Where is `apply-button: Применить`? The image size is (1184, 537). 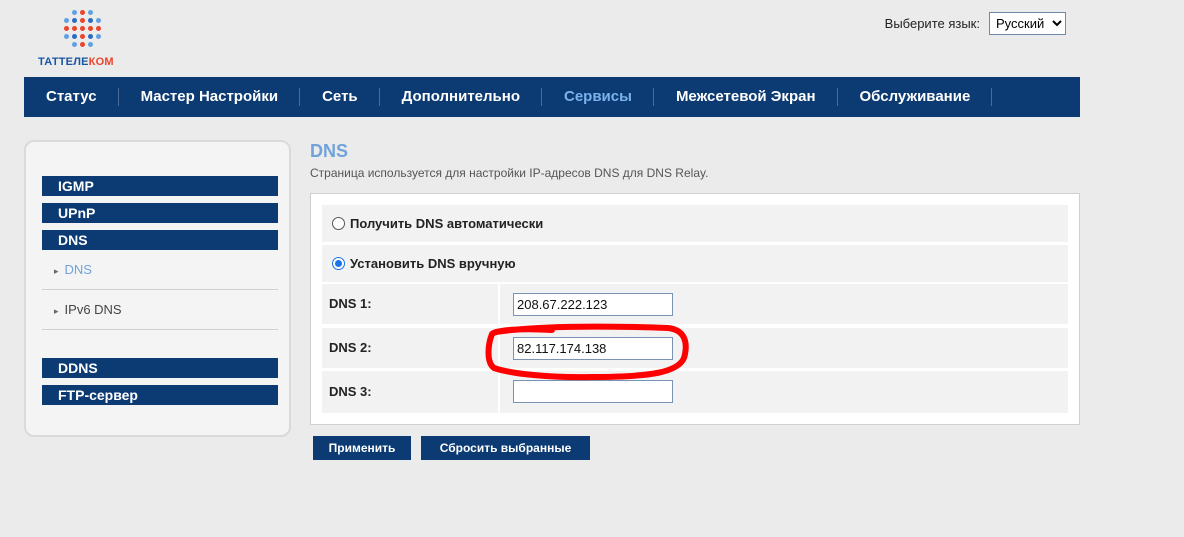
apply-button: Применить is located at coordinates (362, 448).